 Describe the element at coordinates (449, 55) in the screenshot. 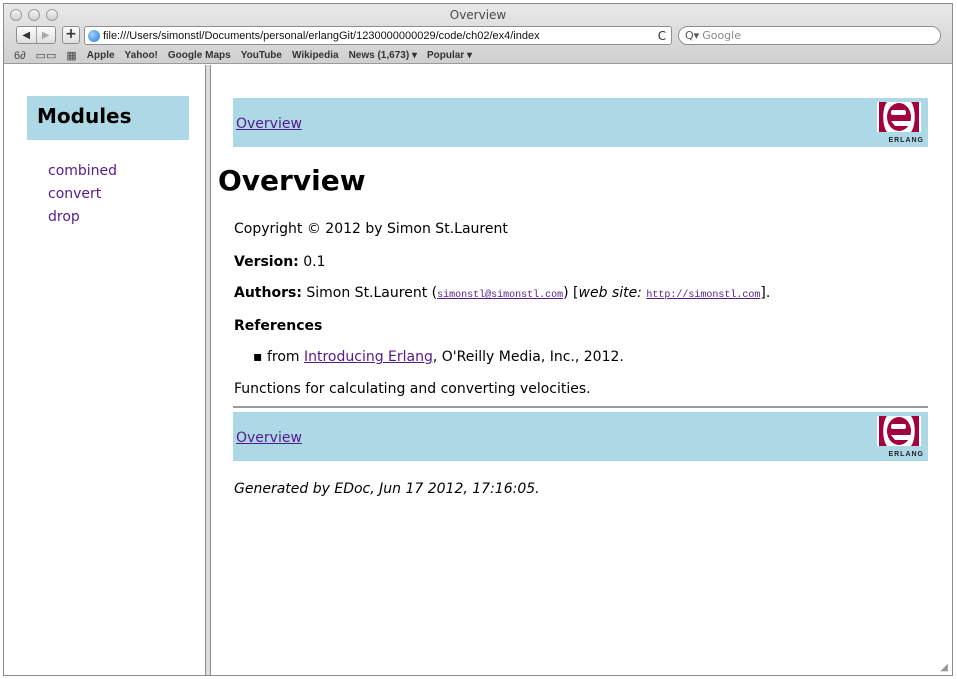

I see `bookmark-popular: Popular ▾` at that location.